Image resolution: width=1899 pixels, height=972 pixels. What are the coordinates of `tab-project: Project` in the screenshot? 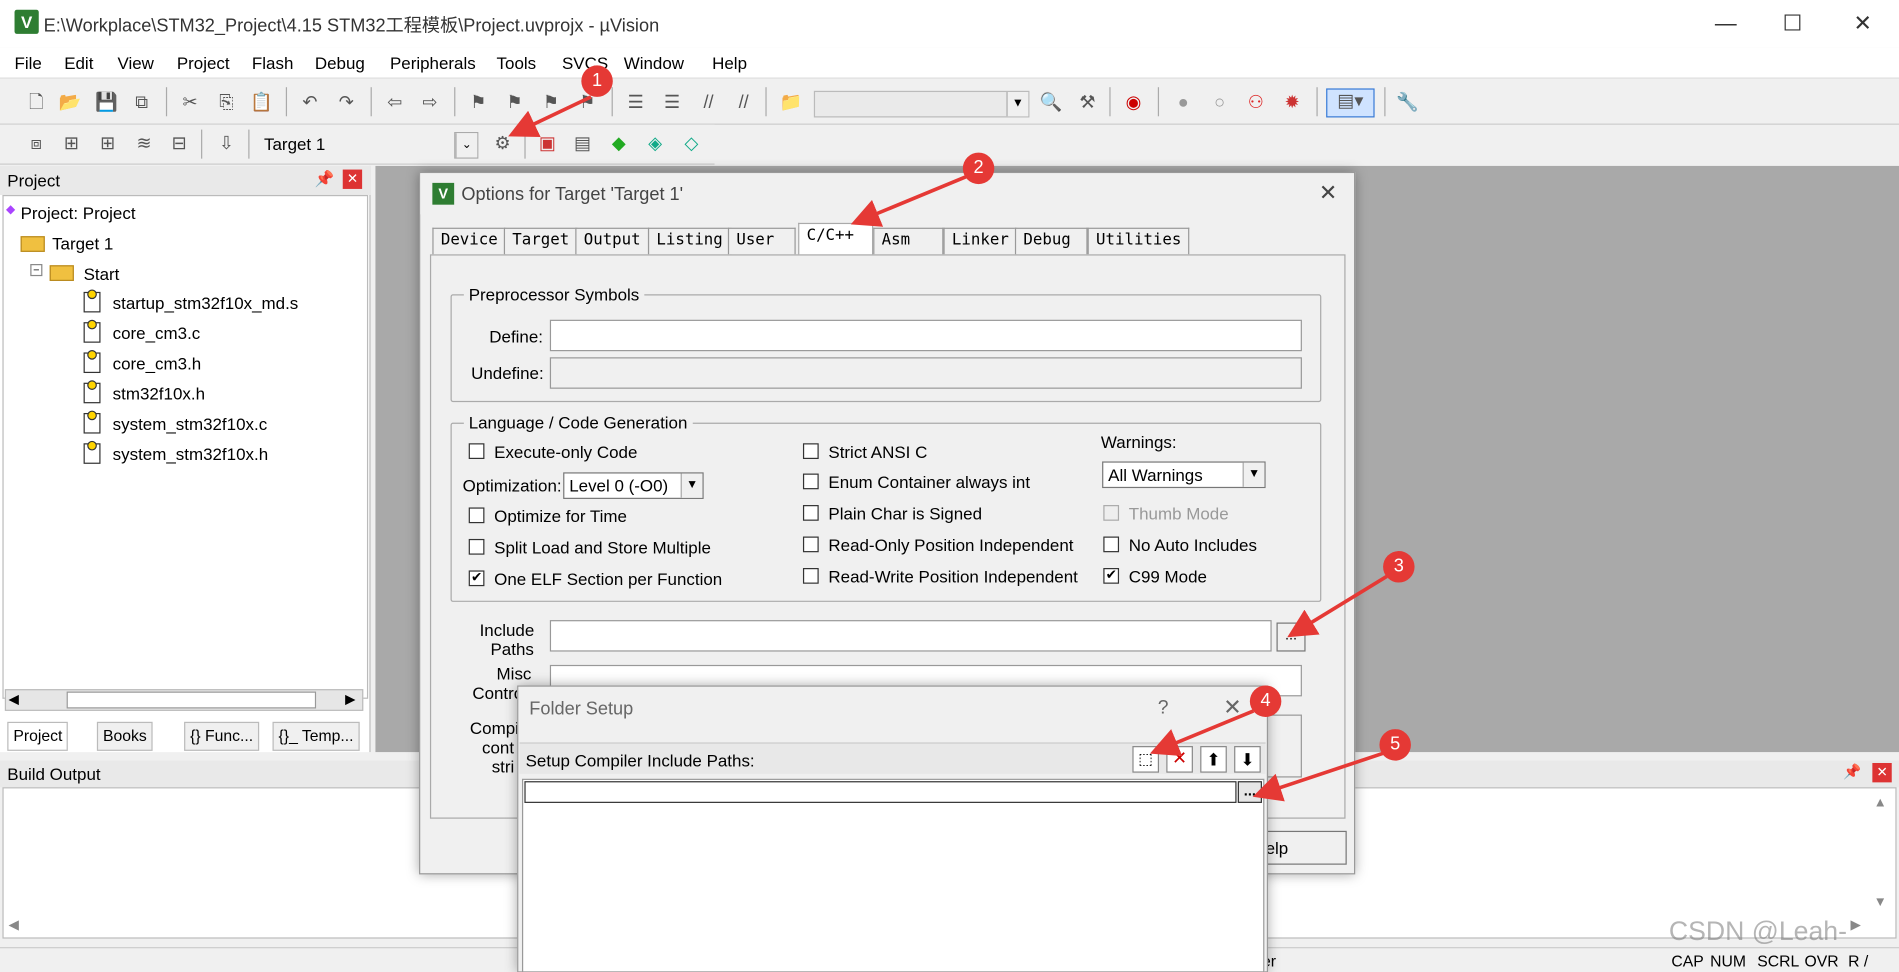 It's located at (38, 736).